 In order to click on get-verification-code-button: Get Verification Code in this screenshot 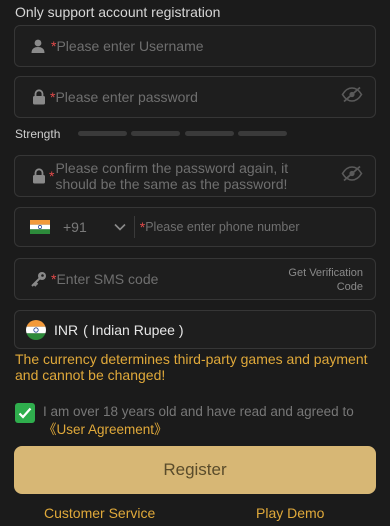, I will do `click(325, 280)`.